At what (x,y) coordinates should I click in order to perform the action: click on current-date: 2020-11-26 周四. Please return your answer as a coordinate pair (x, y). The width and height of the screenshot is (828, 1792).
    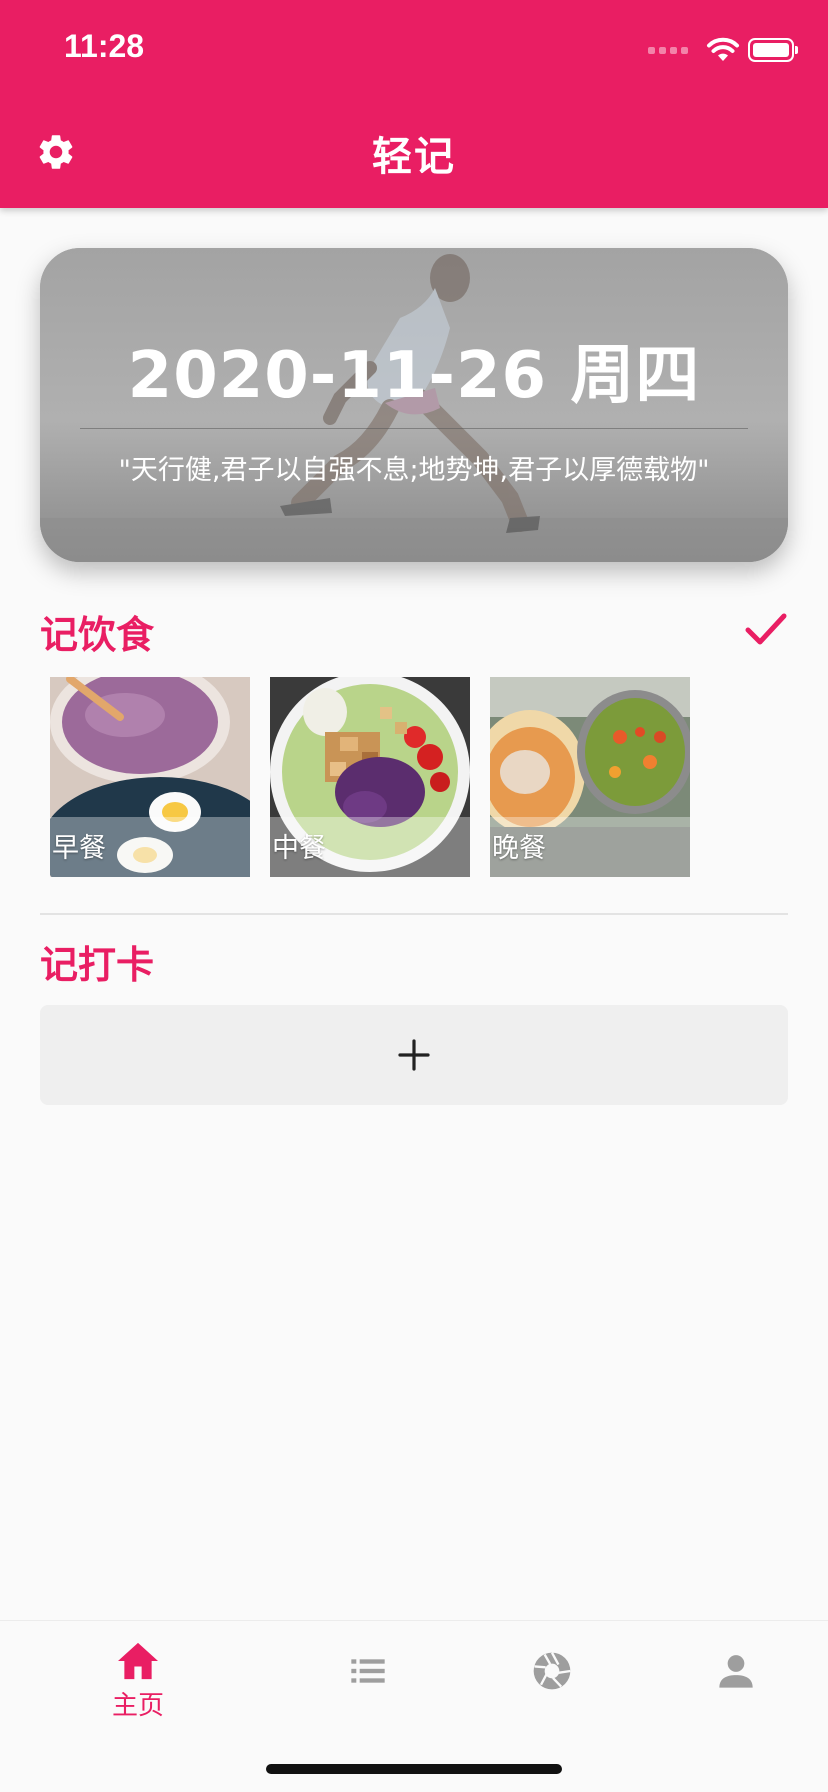
    Looking at the image, I should click on (414, 376).